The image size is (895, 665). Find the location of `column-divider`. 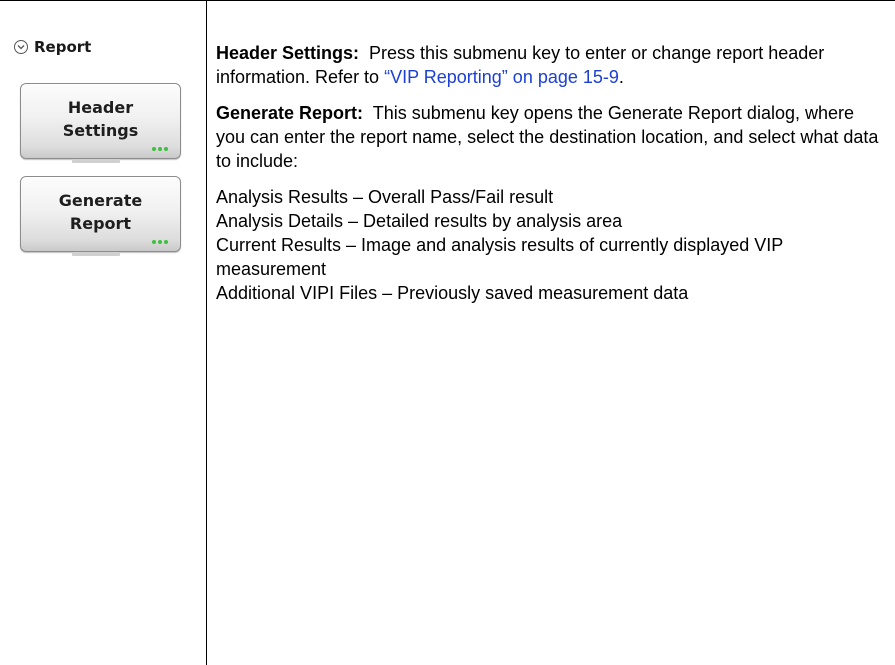

column-divider is located at coordinates (206, 332).